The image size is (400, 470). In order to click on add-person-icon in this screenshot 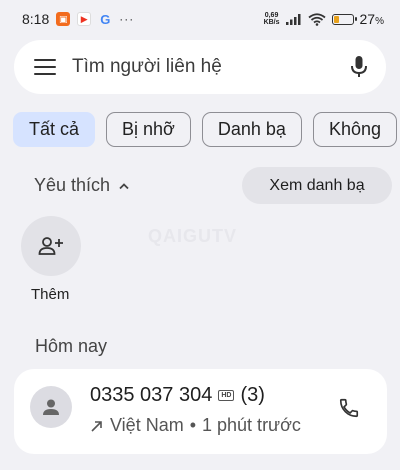, I will do `click(50, 246)`.